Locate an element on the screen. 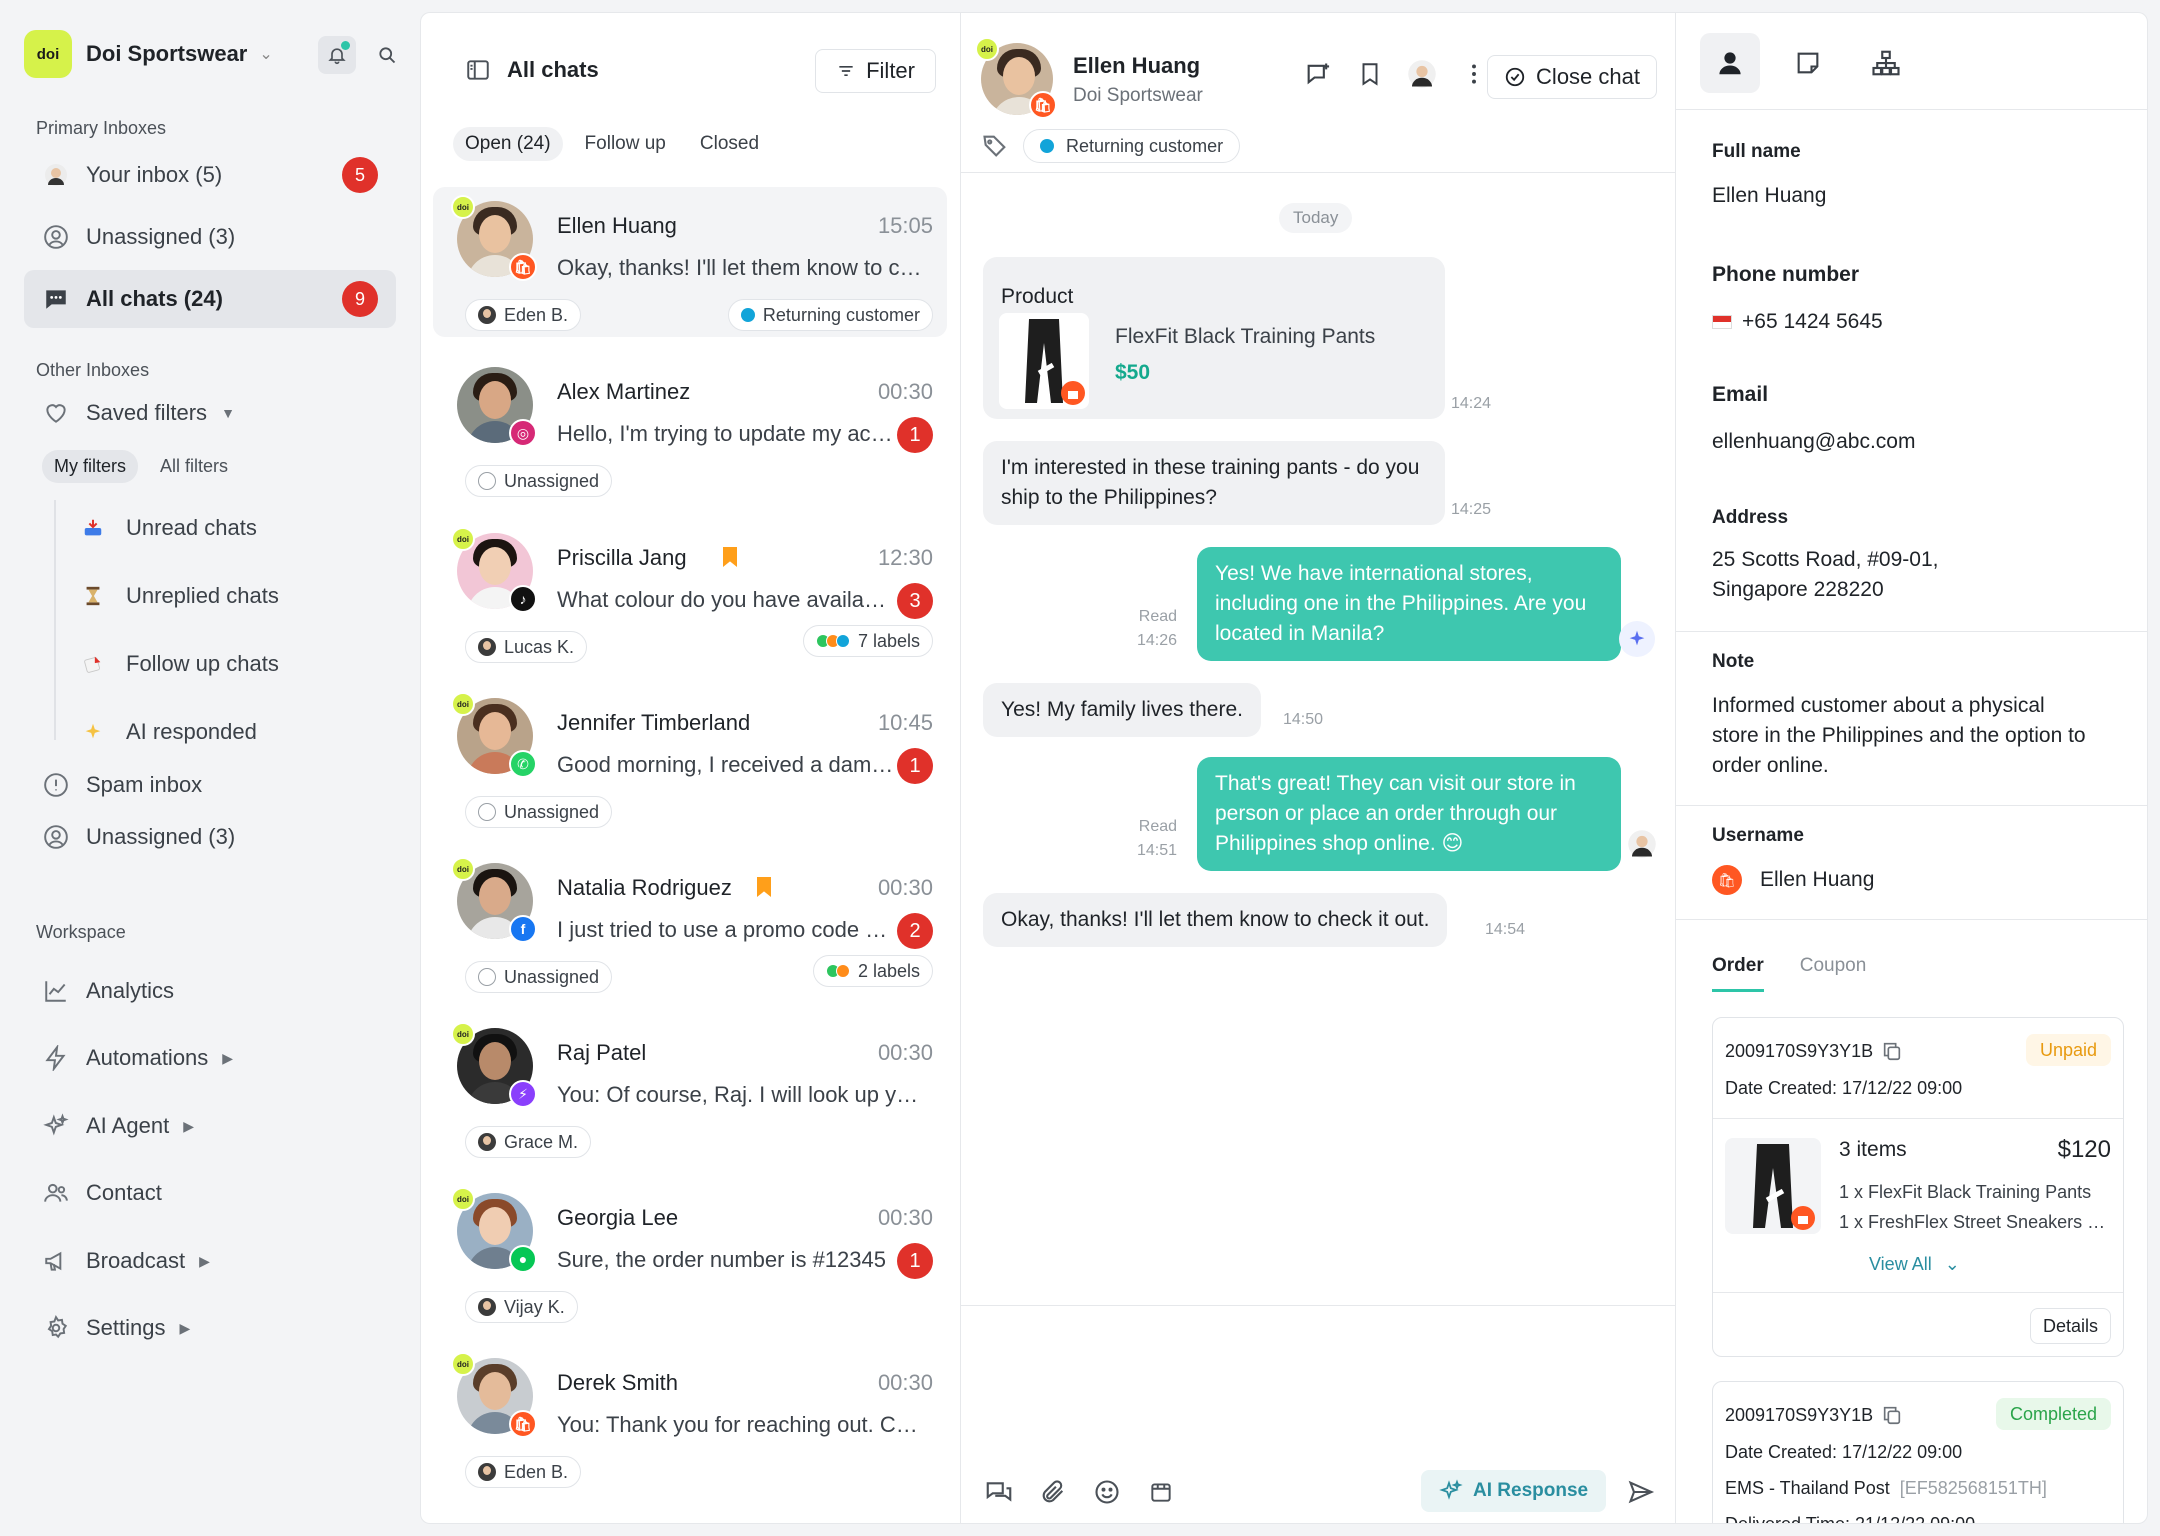  labels-chip: 7 labels is located at coordinates (867, 641).